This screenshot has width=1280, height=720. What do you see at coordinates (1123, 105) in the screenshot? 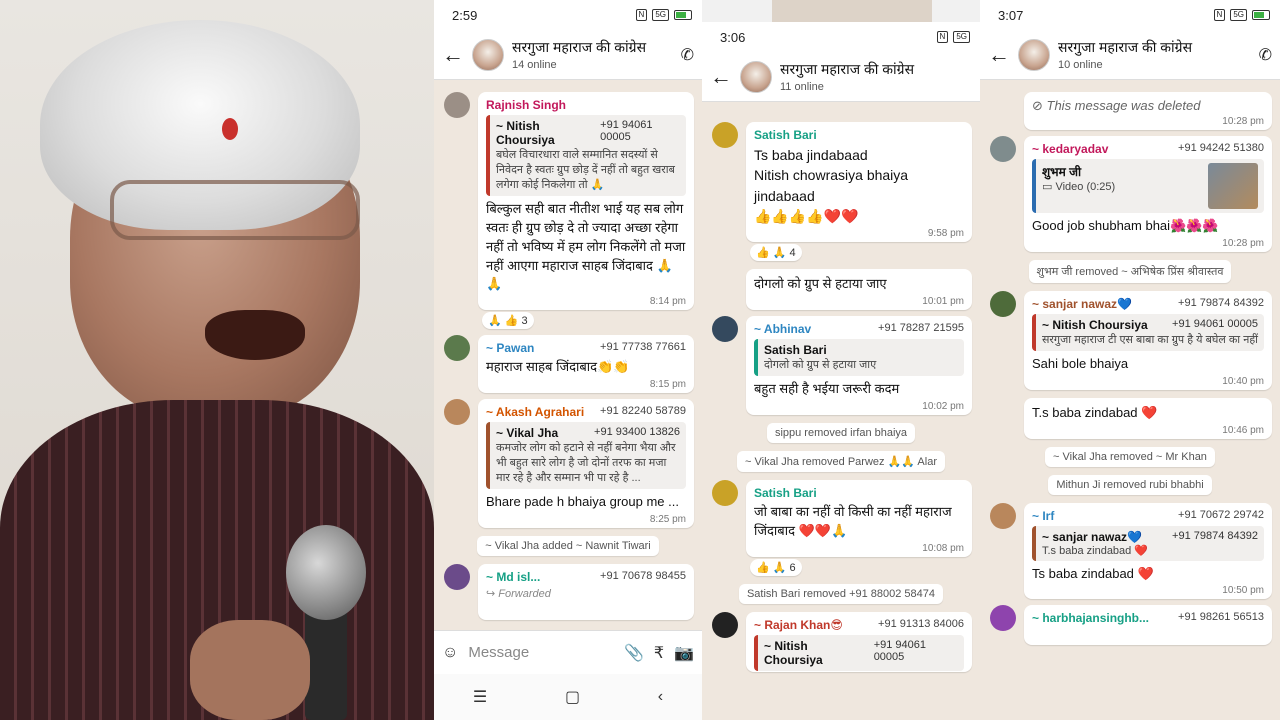
I see `deleted-text: This message was deleted` at bounding box center [1123, 105].